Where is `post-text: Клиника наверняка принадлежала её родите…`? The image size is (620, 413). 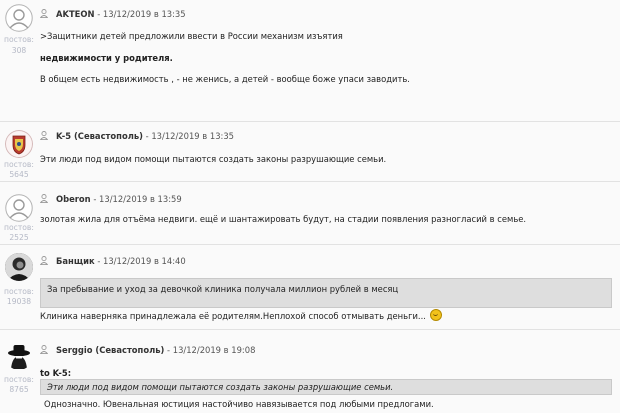
post-text: Клиника наверняка принадлежала её родите… is located at coordinates (233, 316).